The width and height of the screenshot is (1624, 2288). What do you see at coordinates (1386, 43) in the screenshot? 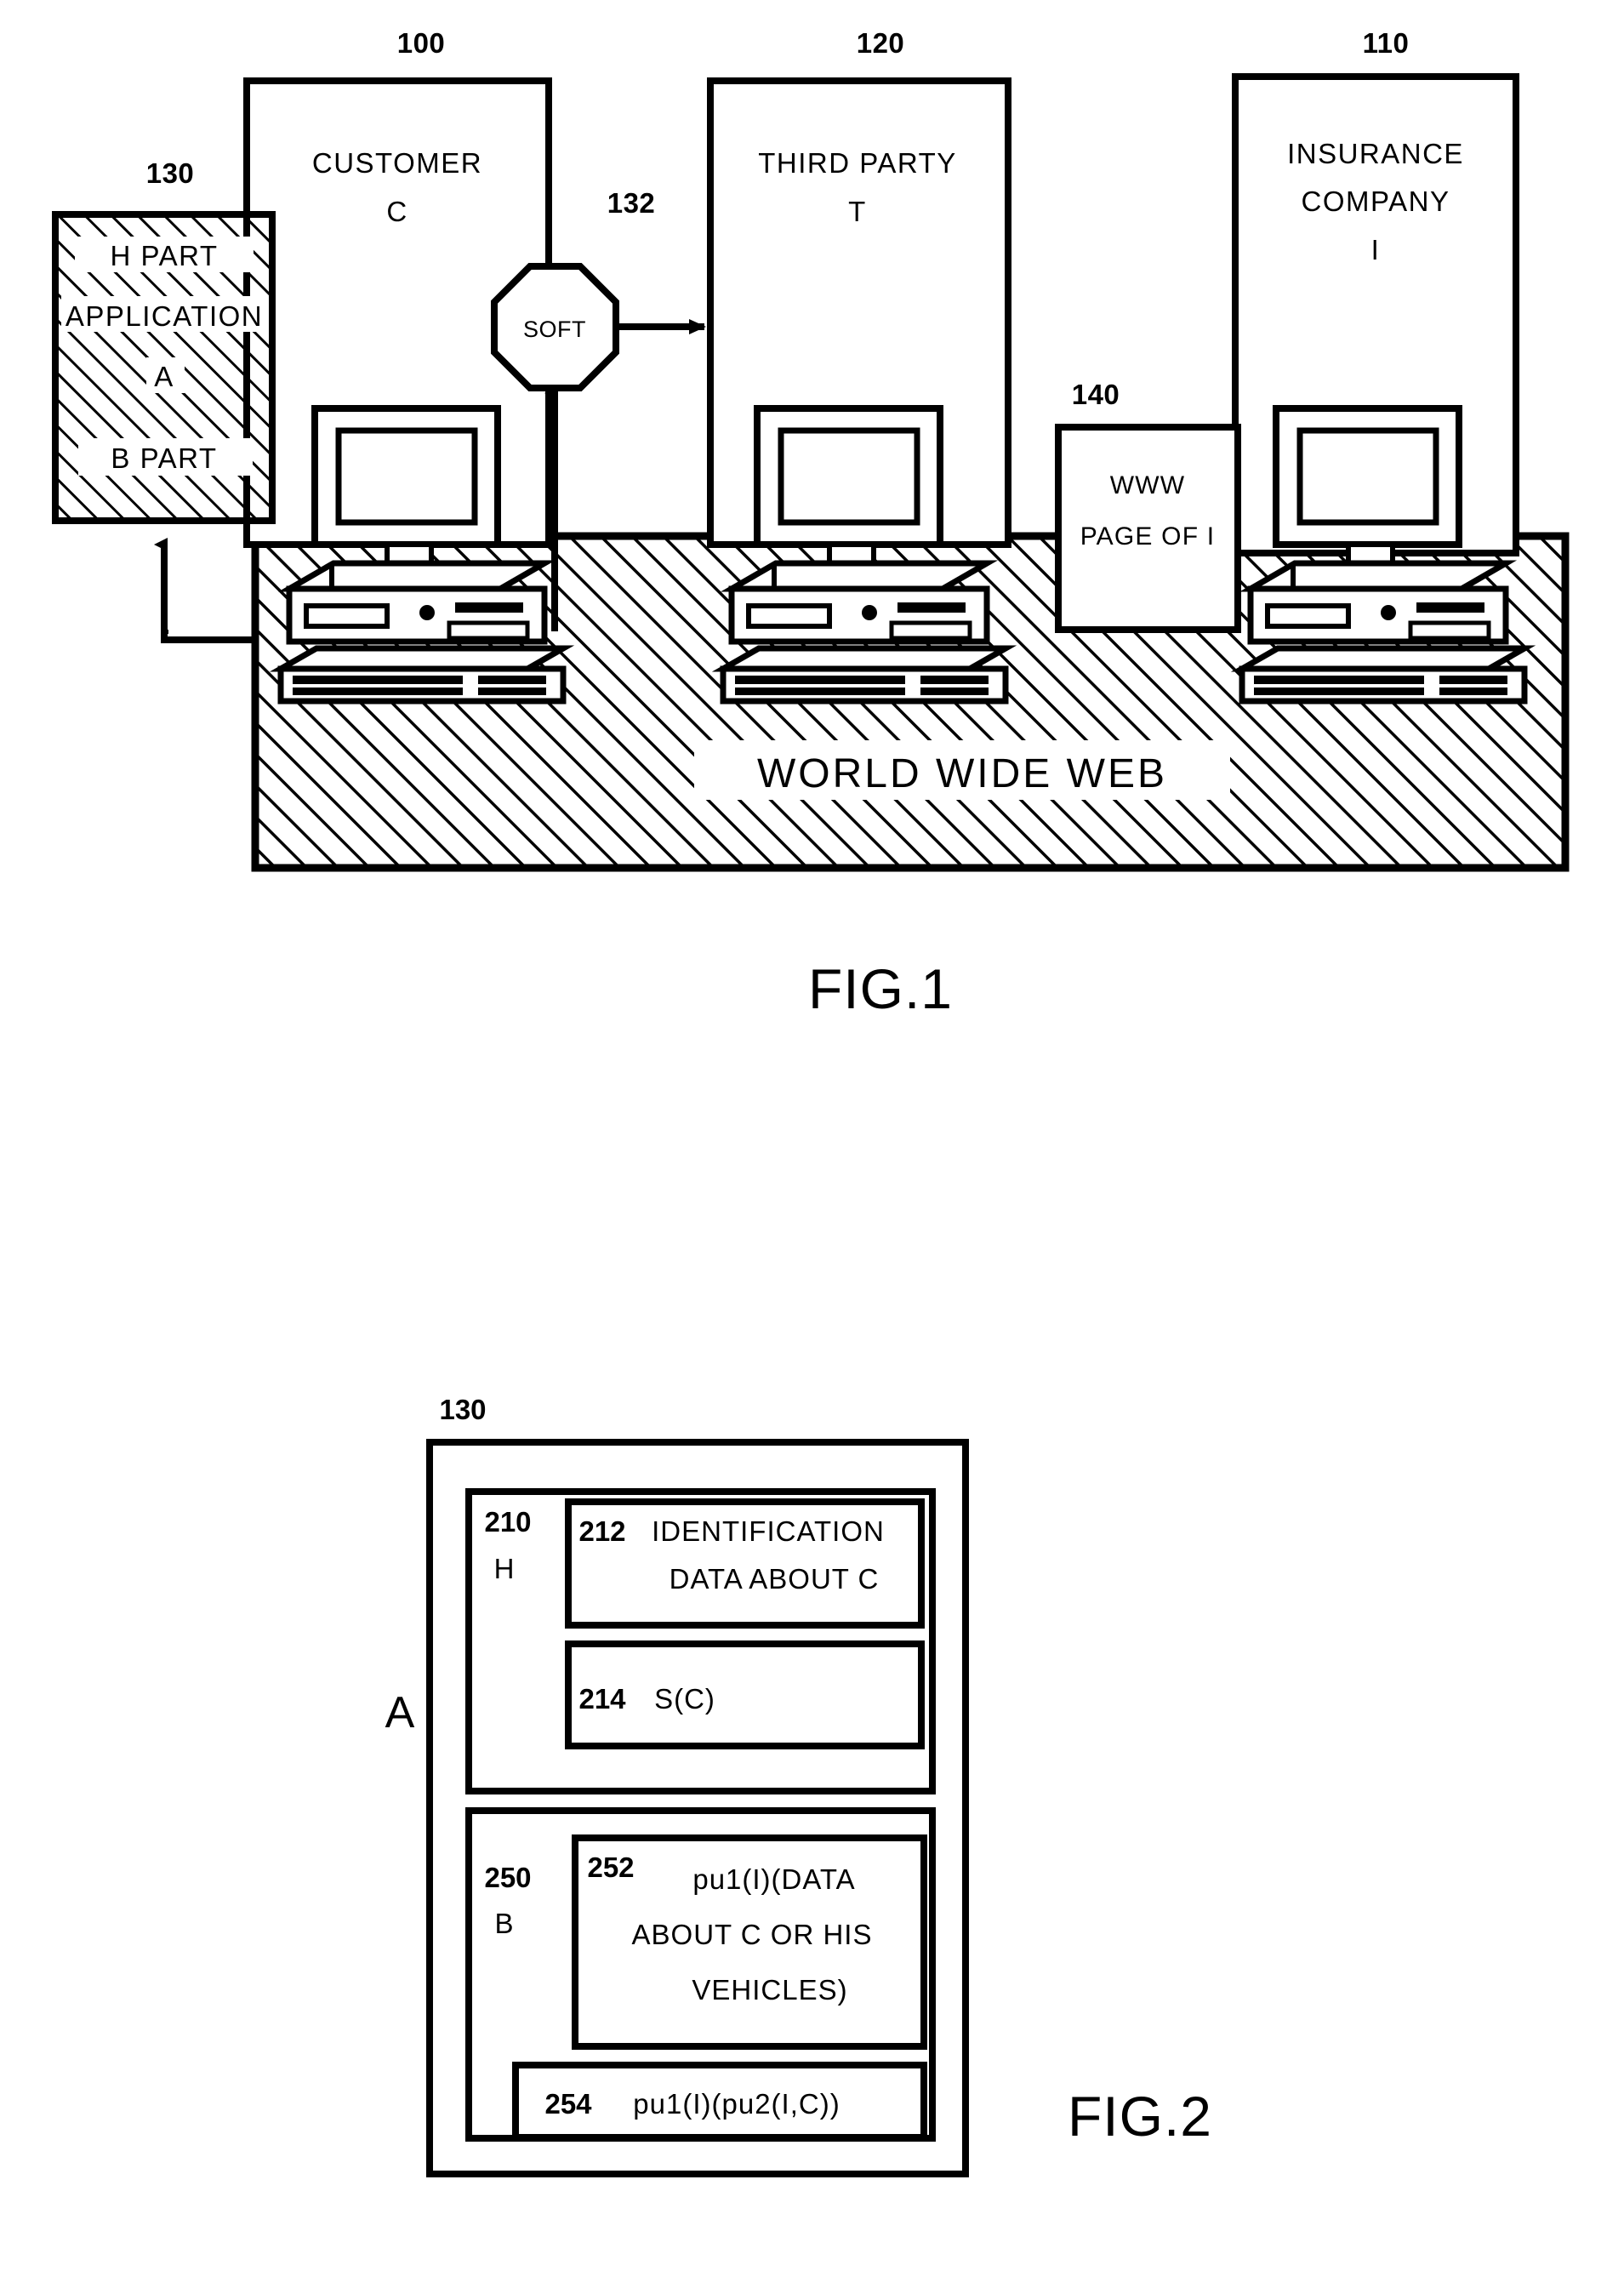
I see `insurance-ref-number: 110` at bounding box center [1386, 43].